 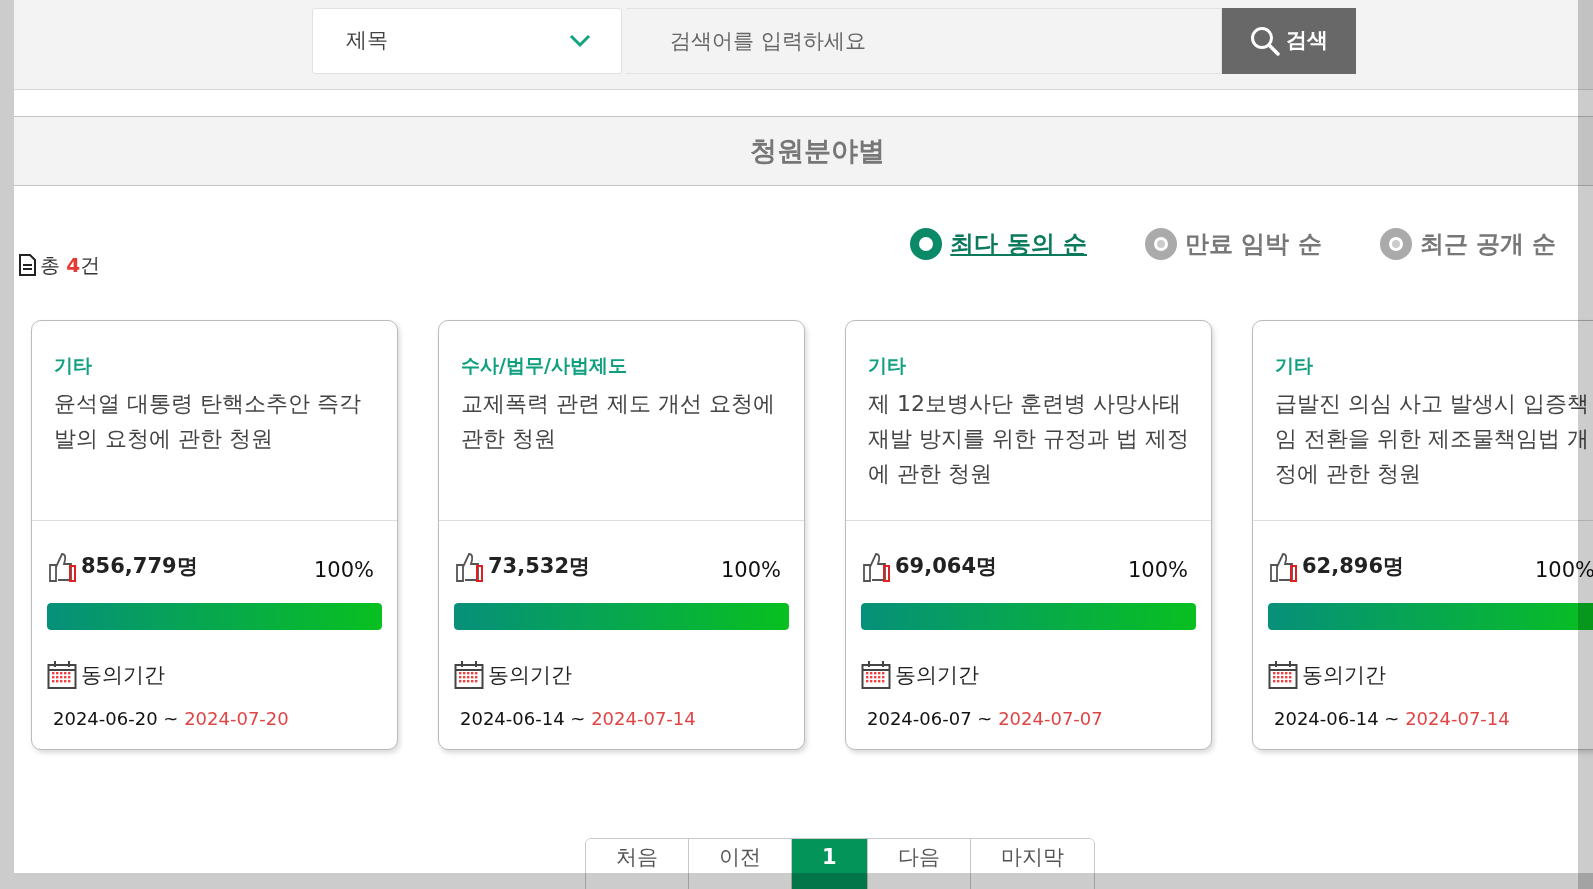 I want to click on document-icon, so click(x=27, y=265).